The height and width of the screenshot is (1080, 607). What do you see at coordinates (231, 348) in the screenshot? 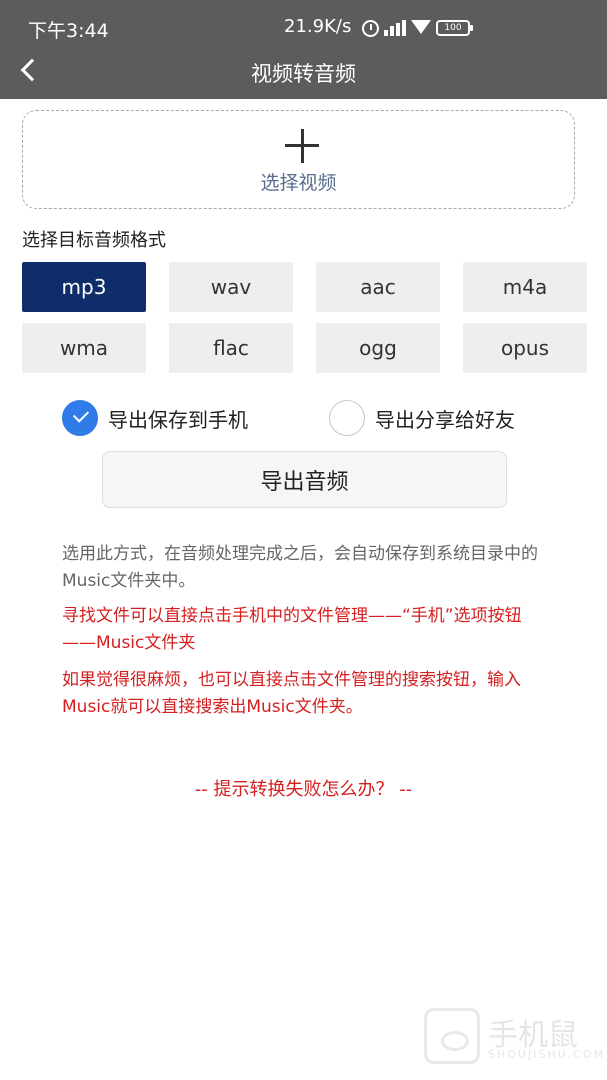
I see `format-option-flac: flac` at bounding box center [231, 348].